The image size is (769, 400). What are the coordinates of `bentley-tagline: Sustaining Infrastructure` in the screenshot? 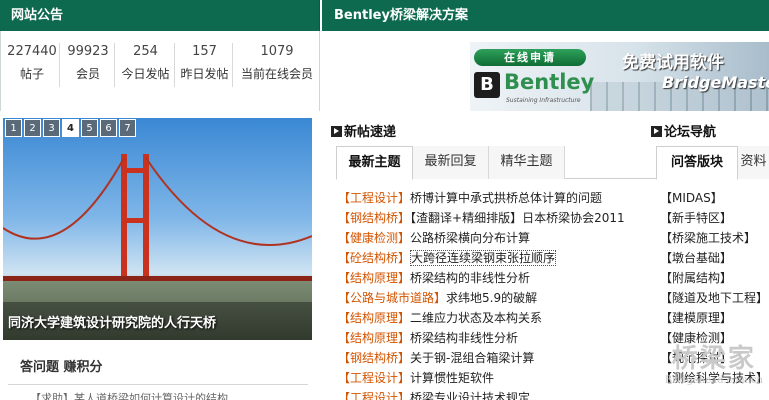 It's located at (543, 100).